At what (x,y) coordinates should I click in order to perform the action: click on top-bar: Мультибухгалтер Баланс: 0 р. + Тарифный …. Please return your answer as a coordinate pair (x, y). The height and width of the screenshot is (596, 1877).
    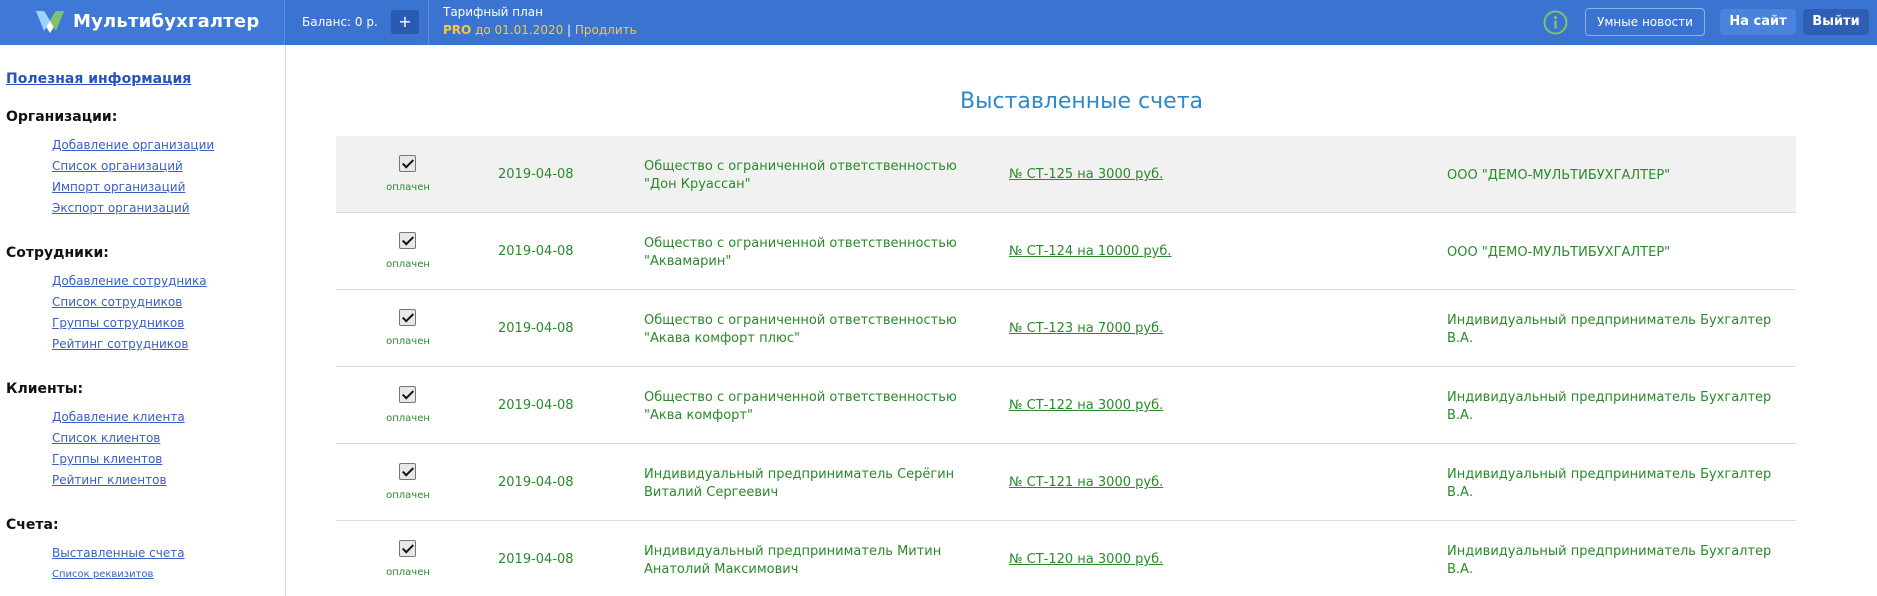
    Looking at the image, I should click on (938, 22).